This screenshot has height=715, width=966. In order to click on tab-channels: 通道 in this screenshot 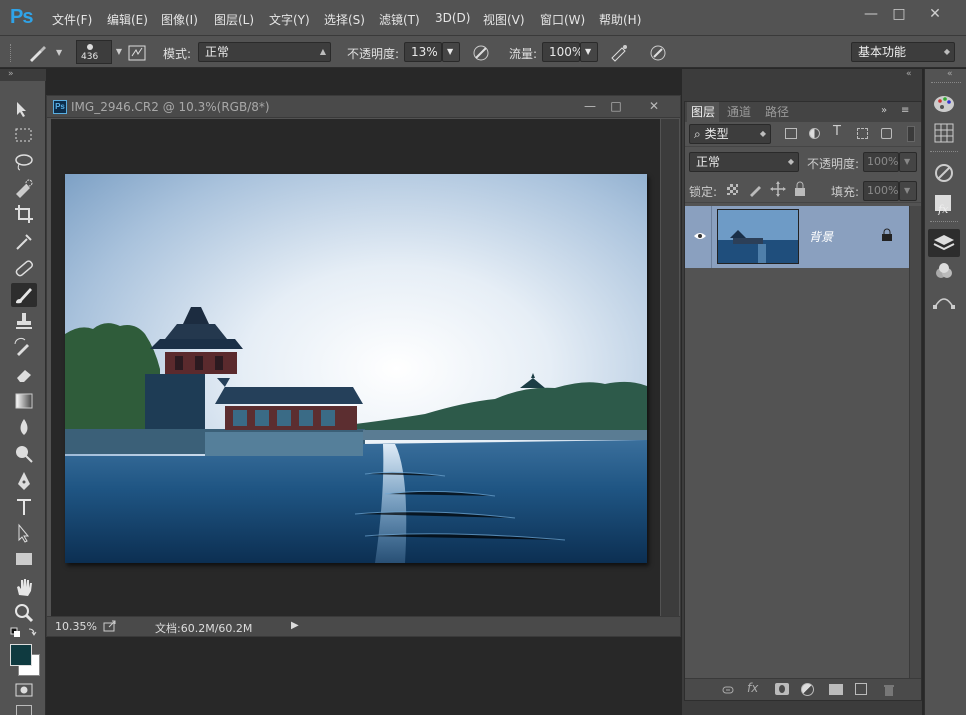, I will do `click(739, 112)`.